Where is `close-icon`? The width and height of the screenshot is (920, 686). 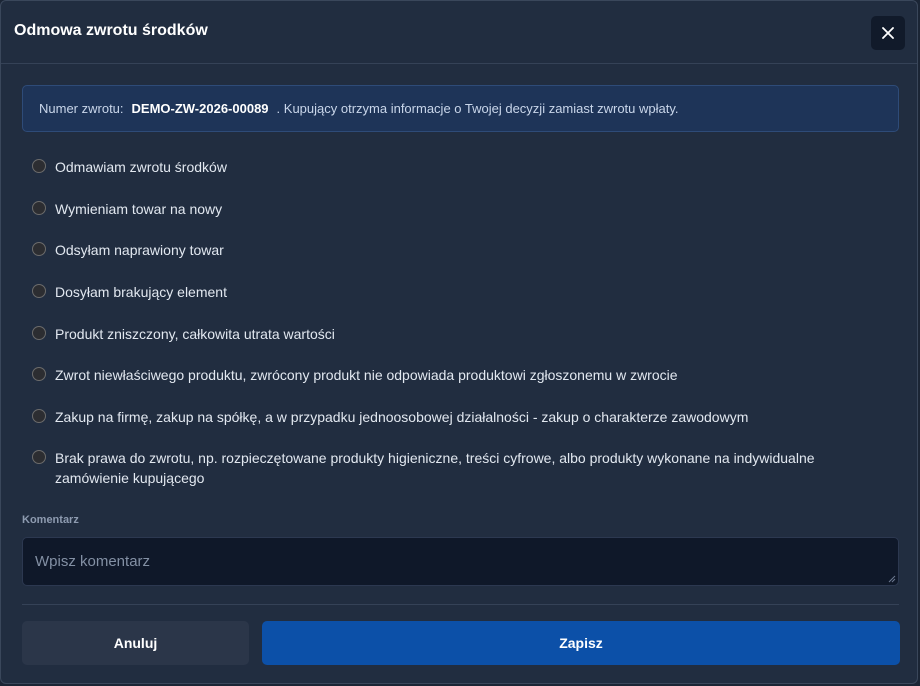
close-icon is located at coordinates (888, 33).